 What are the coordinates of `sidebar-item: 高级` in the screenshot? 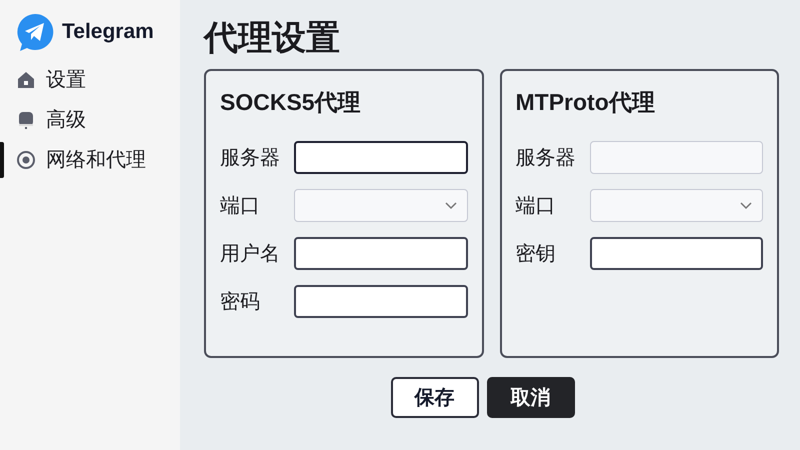 It's located at (90, 120).